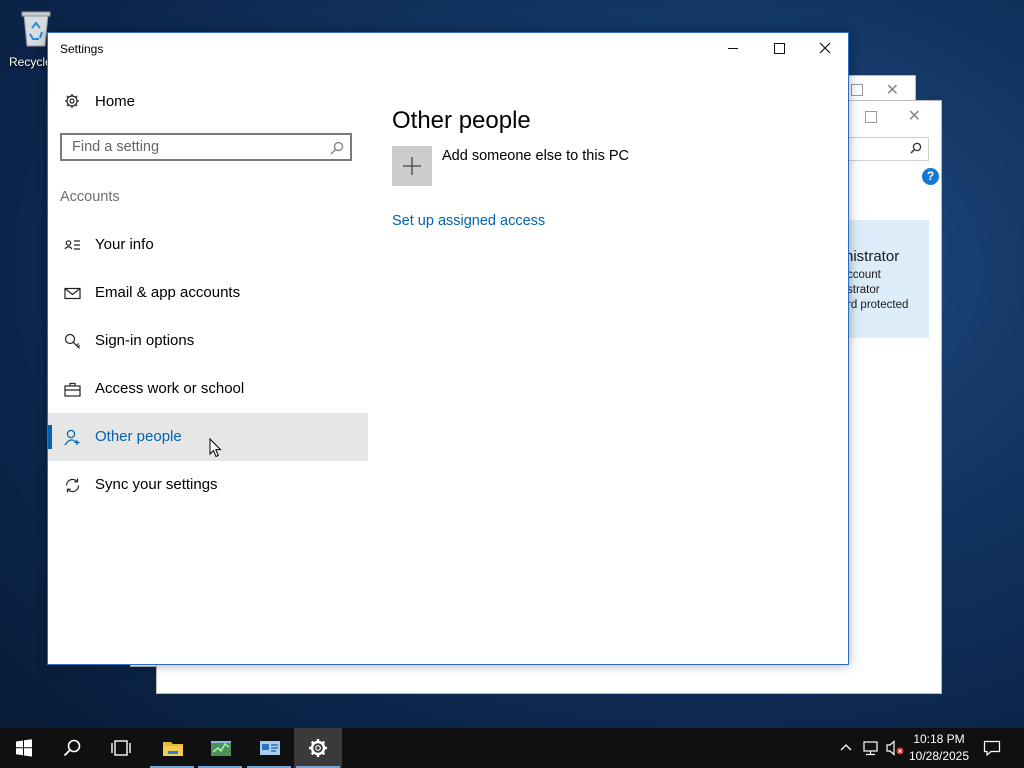  I want to click on network-tray-button, so click(871, 748).